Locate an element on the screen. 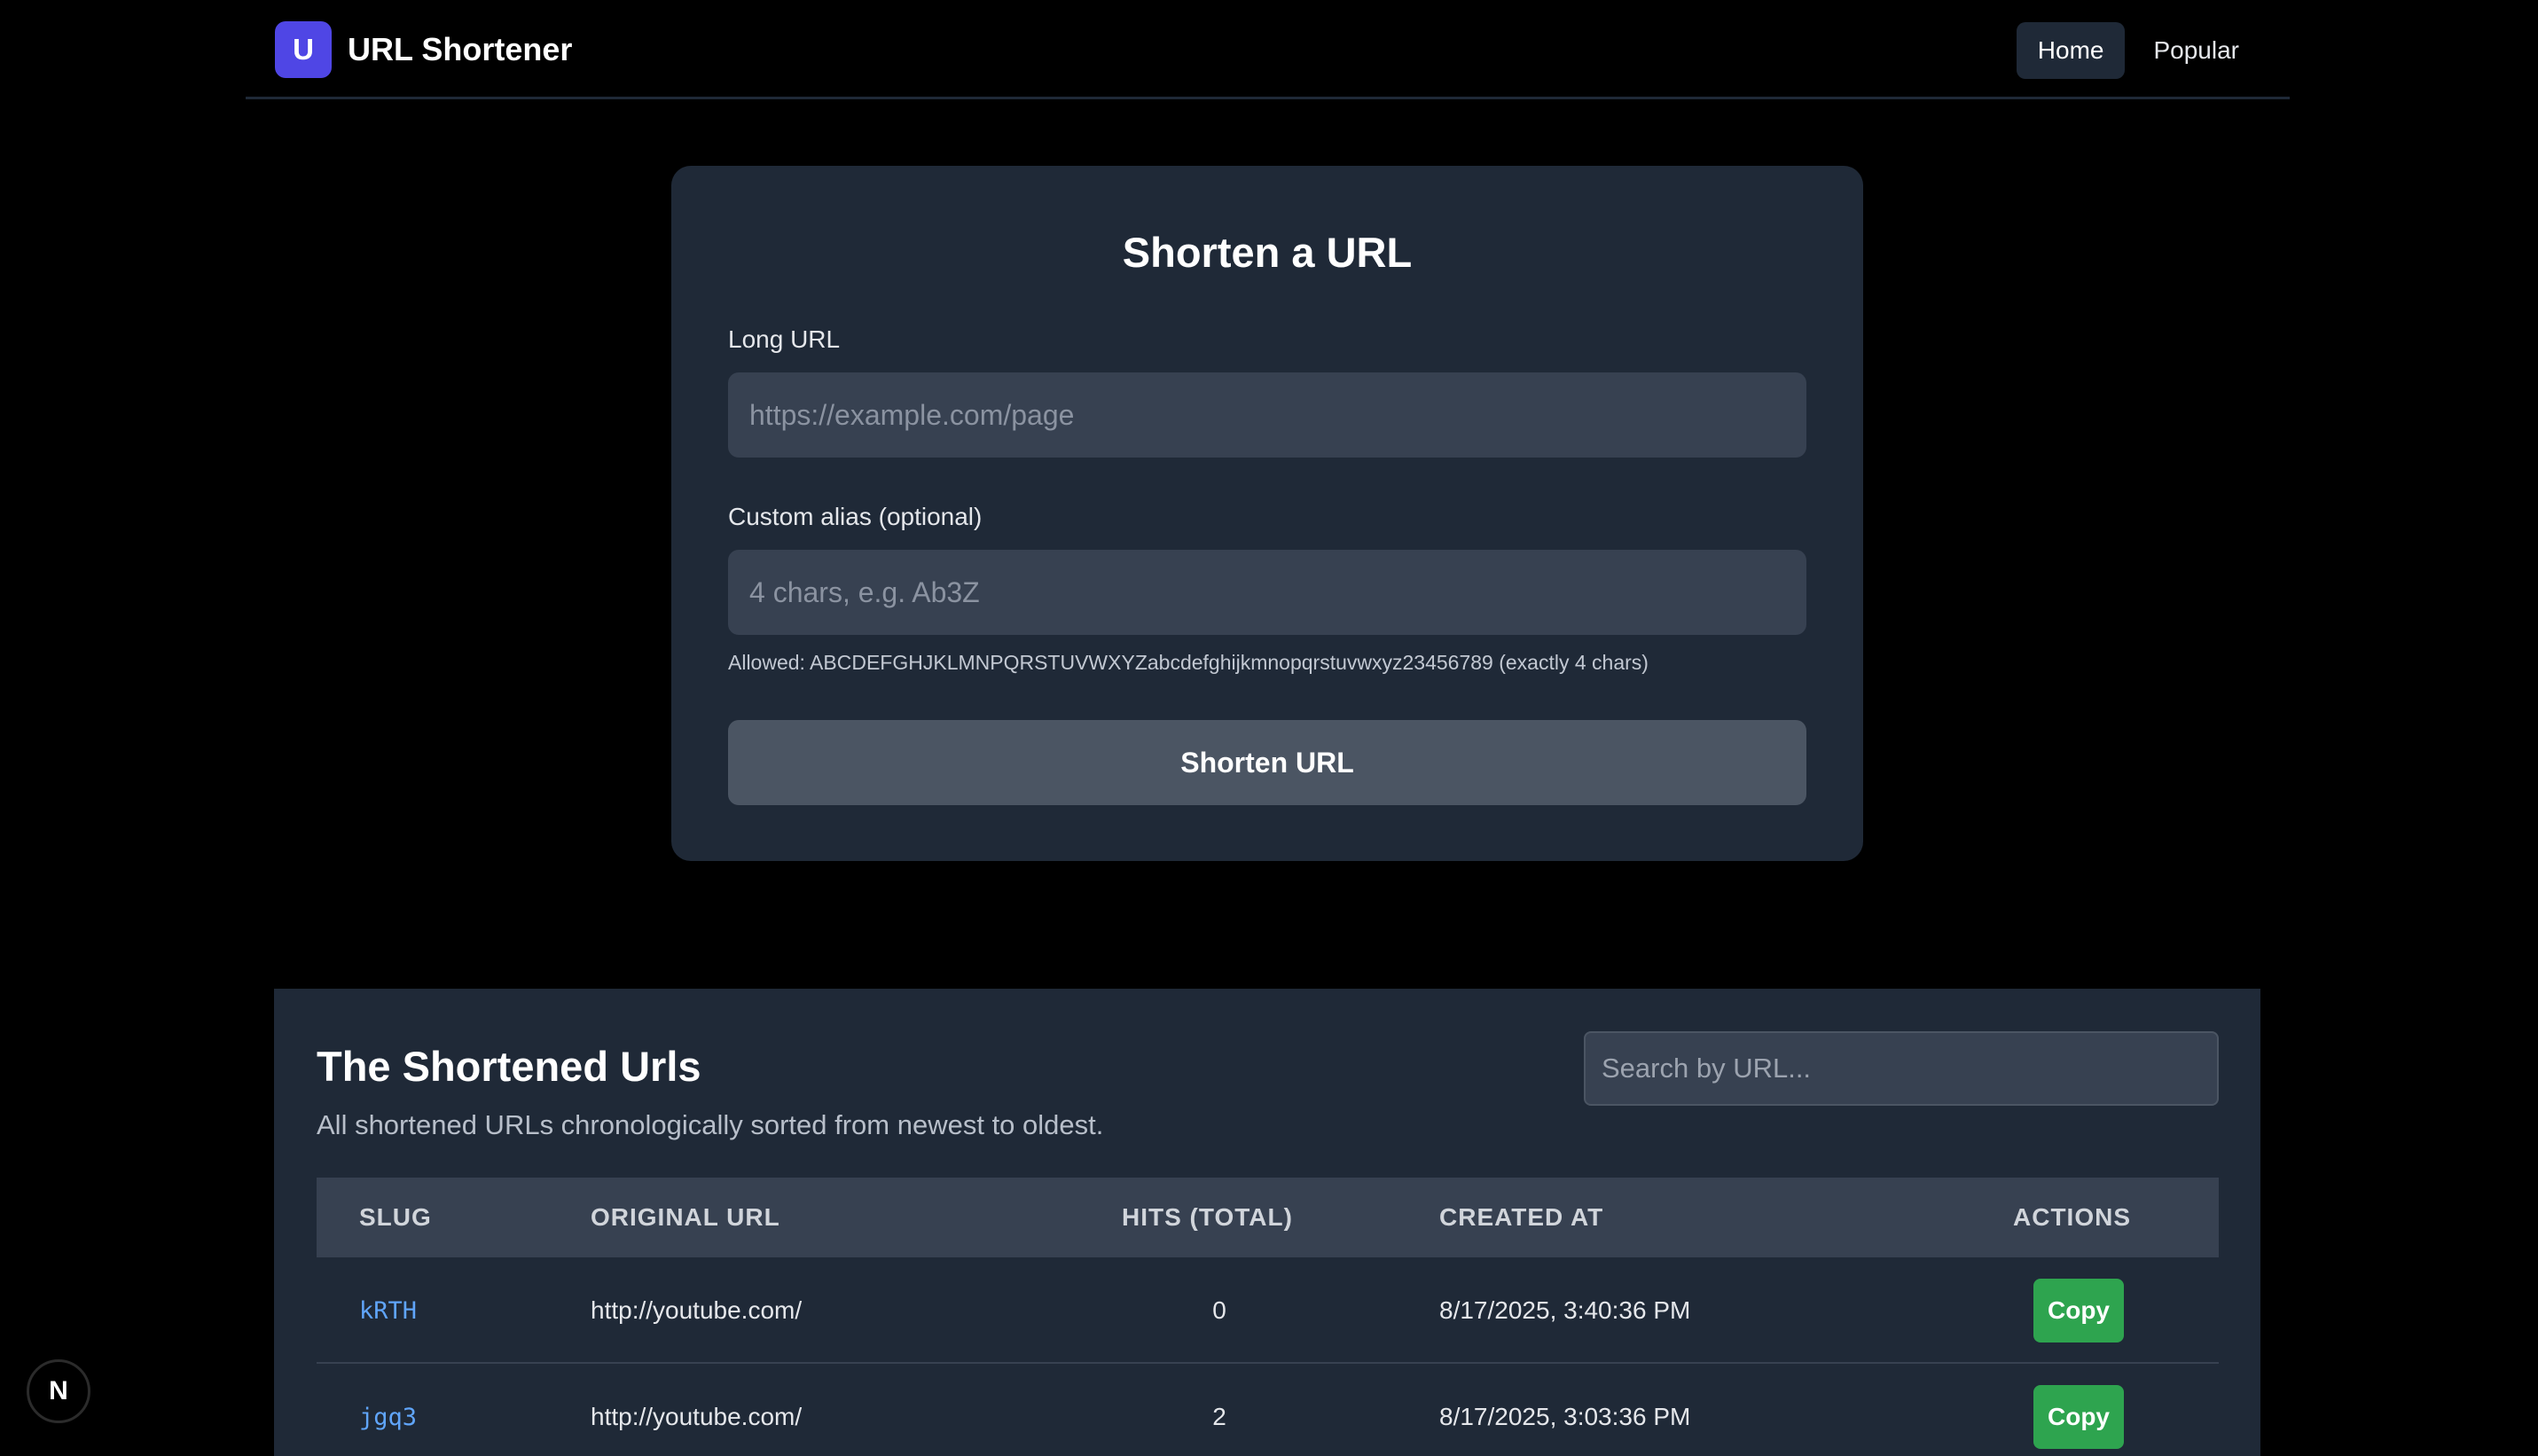  slug-link: jgq3 is located at coordinates (388, 1410).